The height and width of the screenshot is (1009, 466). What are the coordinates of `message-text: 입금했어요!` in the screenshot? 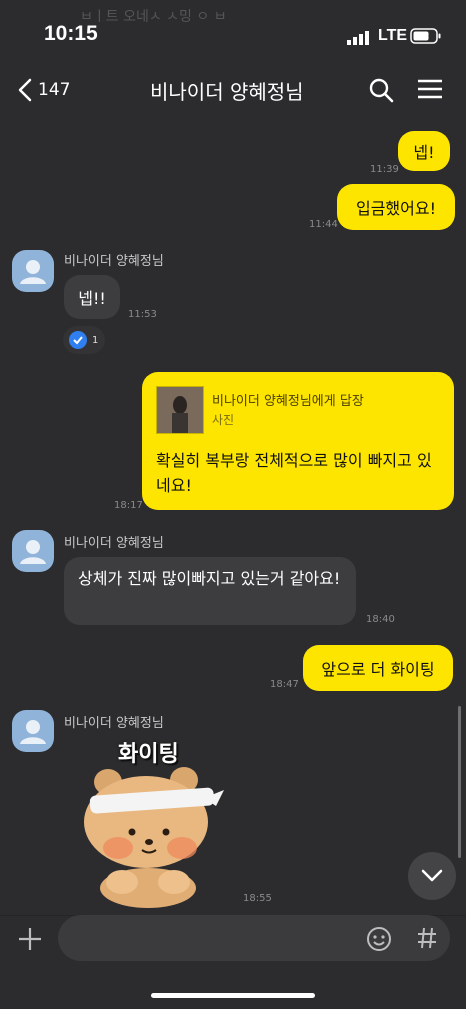 It's located at (395, 208).